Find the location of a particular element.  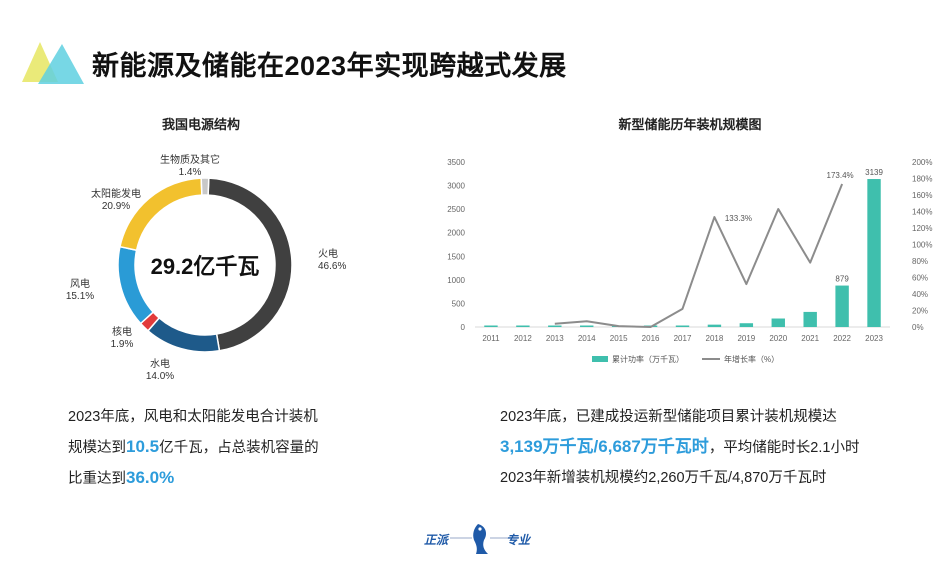

y-right-tick-10: 200% is located at coordinates (922, 162).